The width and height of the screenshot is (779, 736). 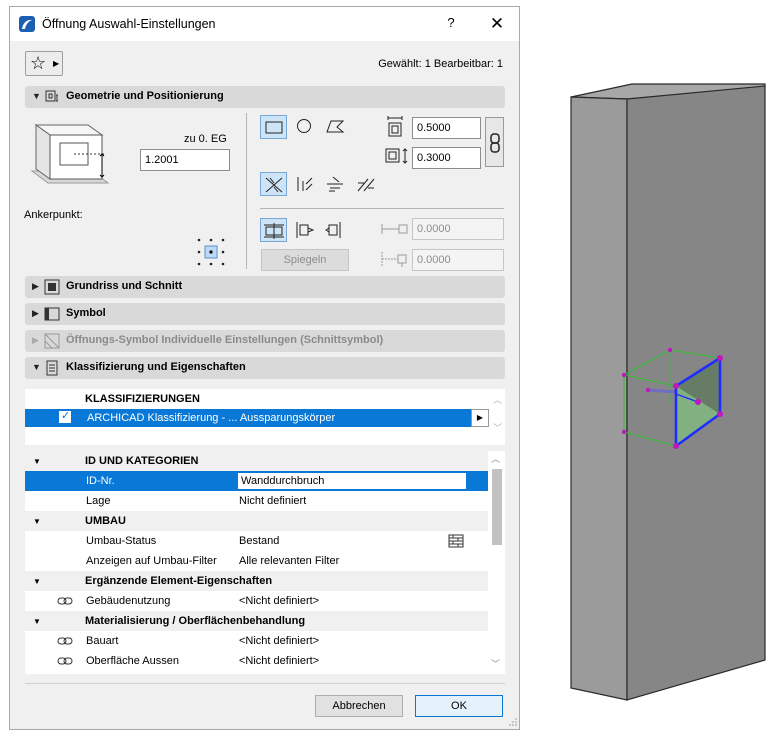 I want to click on section-symbol-label: Symbol, so click(x=86, y=313).